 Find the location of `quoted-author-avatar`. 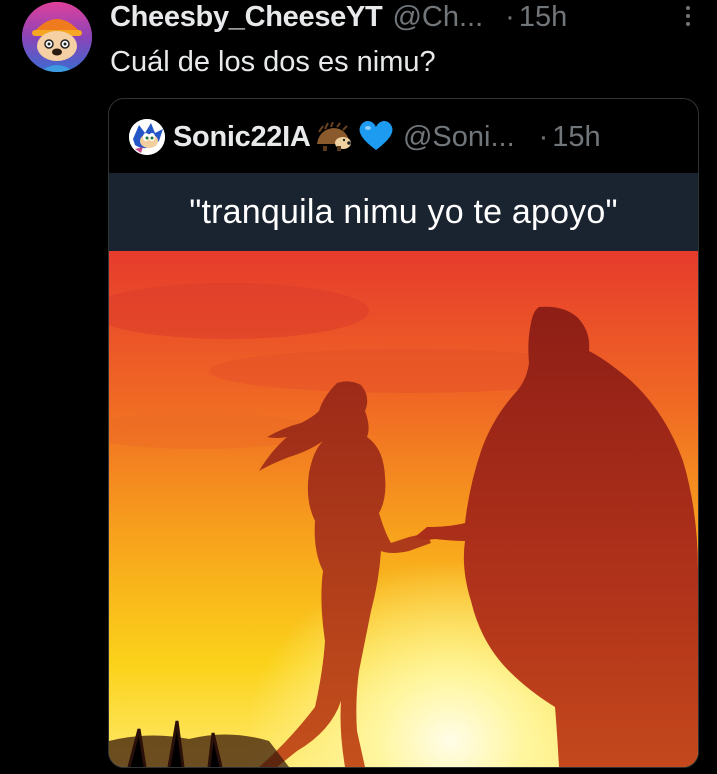

quoted-author-avatar is located at coordinates (147, 137).